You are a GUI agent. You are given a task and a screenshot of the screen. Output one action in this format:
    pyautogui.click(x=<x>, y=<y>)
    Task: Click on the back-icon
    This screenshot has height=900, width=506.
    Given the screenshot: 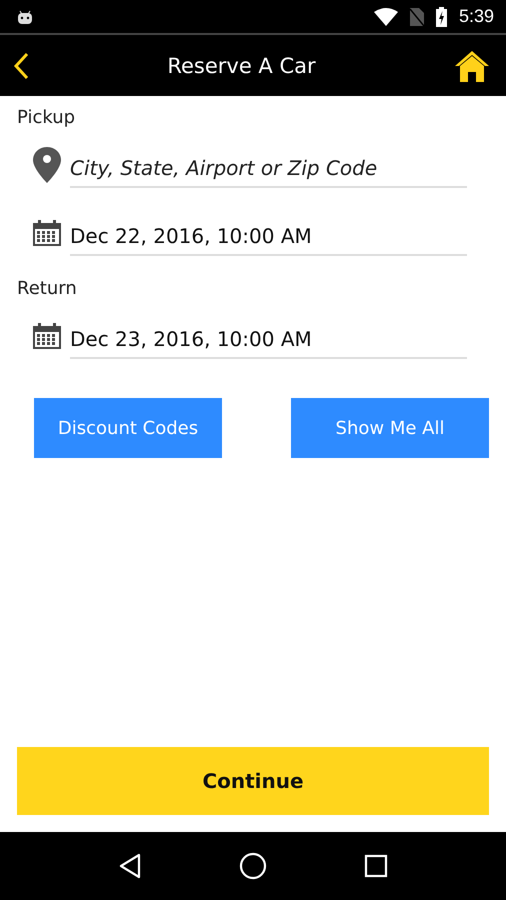 What is the action you would take?
    pyautogui.click(x=21, y=66)
    